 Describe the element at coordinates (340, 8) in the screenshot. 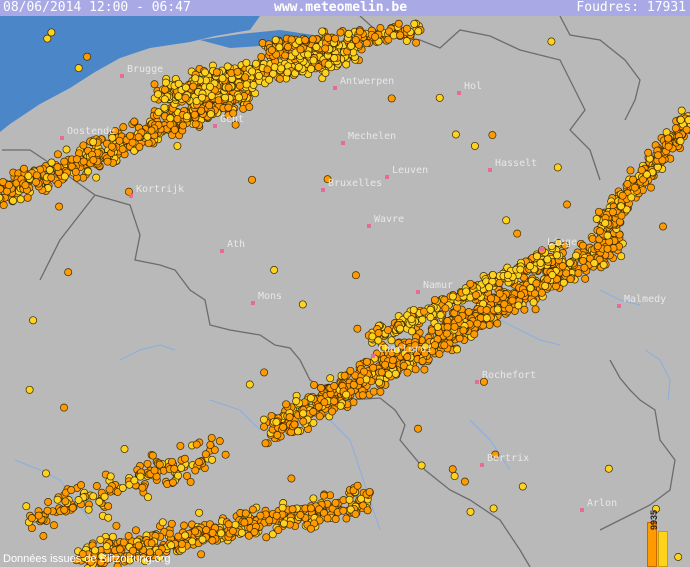

I see `site-link: www.meteomelin.be` at that location.